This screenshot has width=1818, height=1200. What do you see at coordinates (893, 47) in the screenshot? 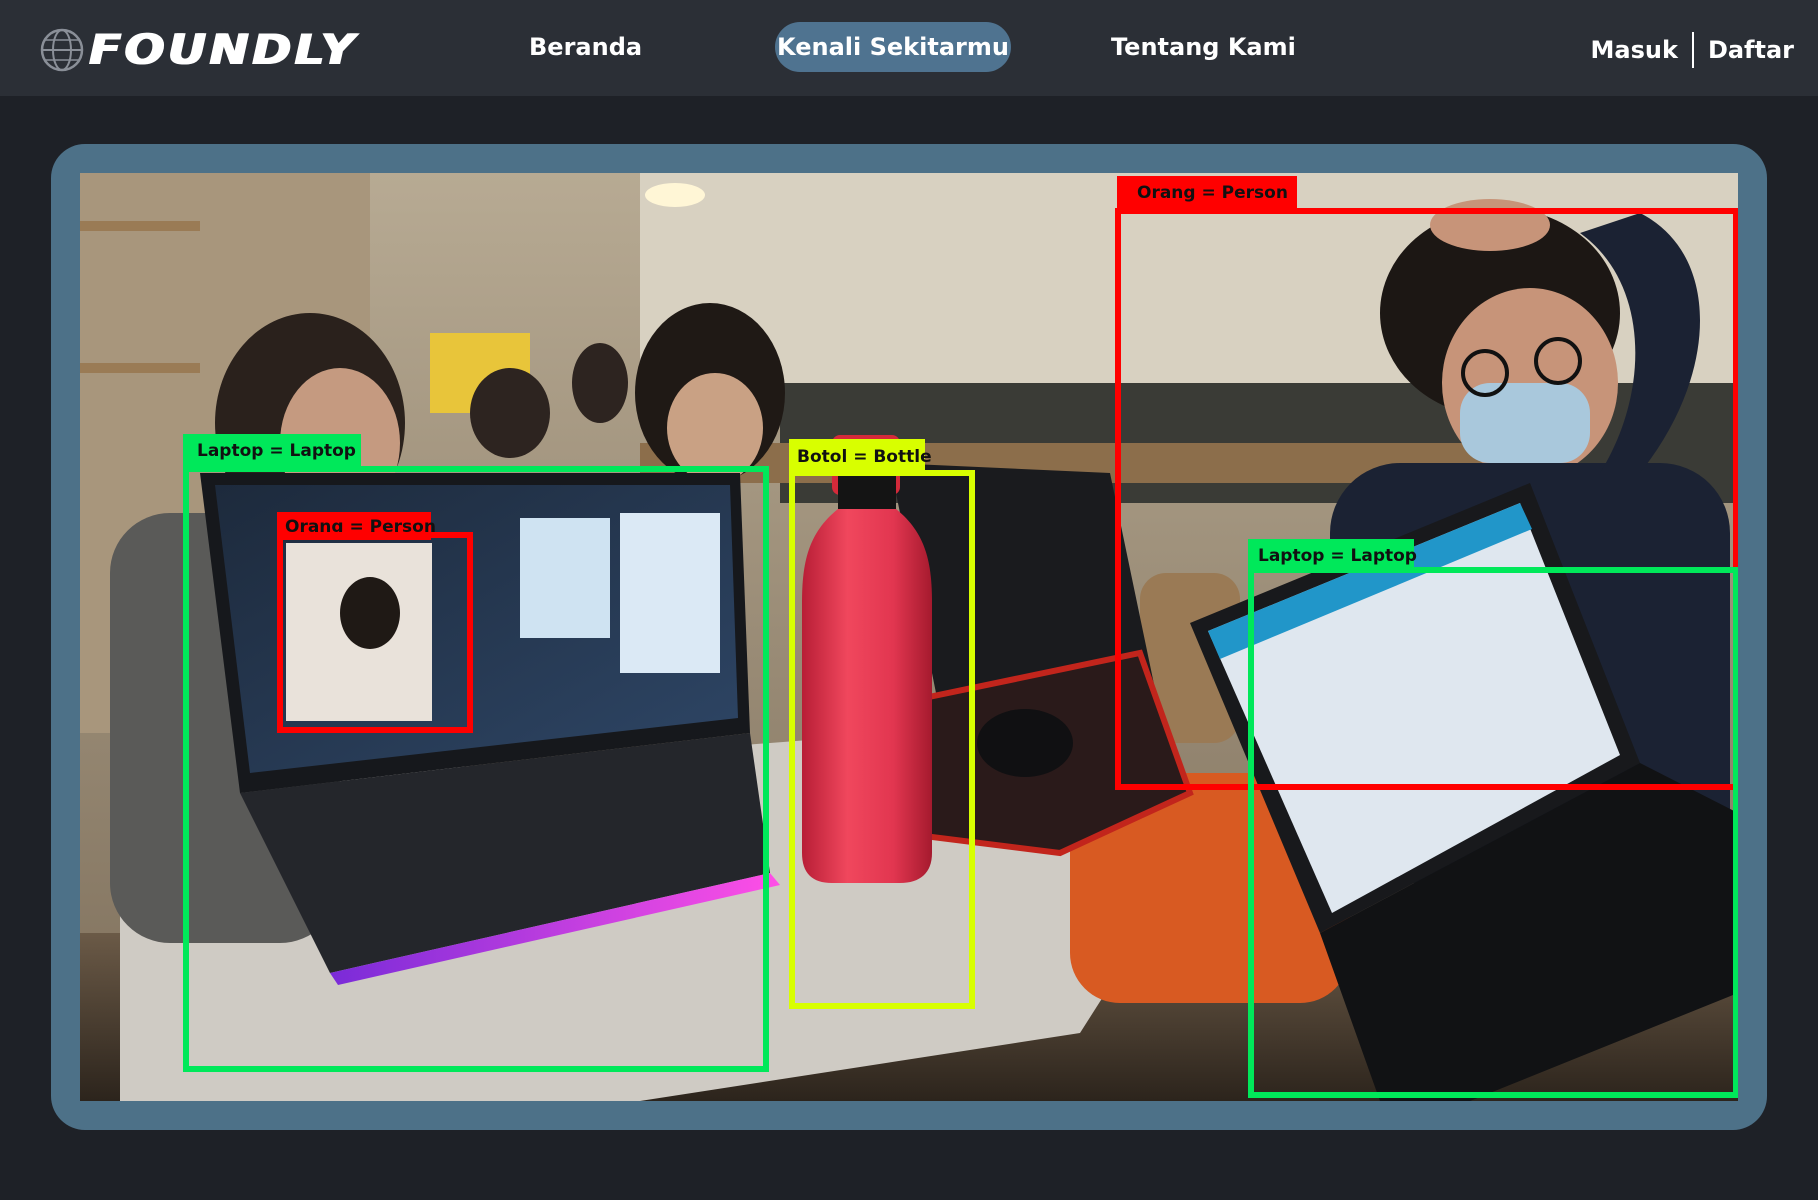
I see `nav-kenali-sekitarmu: Kenali Sekitarmu` at bounding box center [893, 47].